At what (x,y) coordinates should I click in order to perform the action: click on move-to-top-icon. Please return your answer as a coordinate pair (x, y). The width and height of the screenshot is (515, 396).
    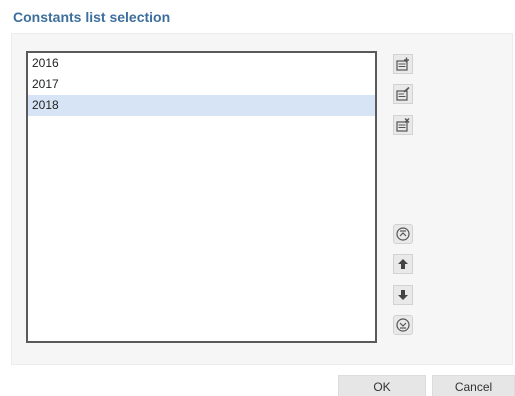
    Looking at the image, I should click on (403, 234).